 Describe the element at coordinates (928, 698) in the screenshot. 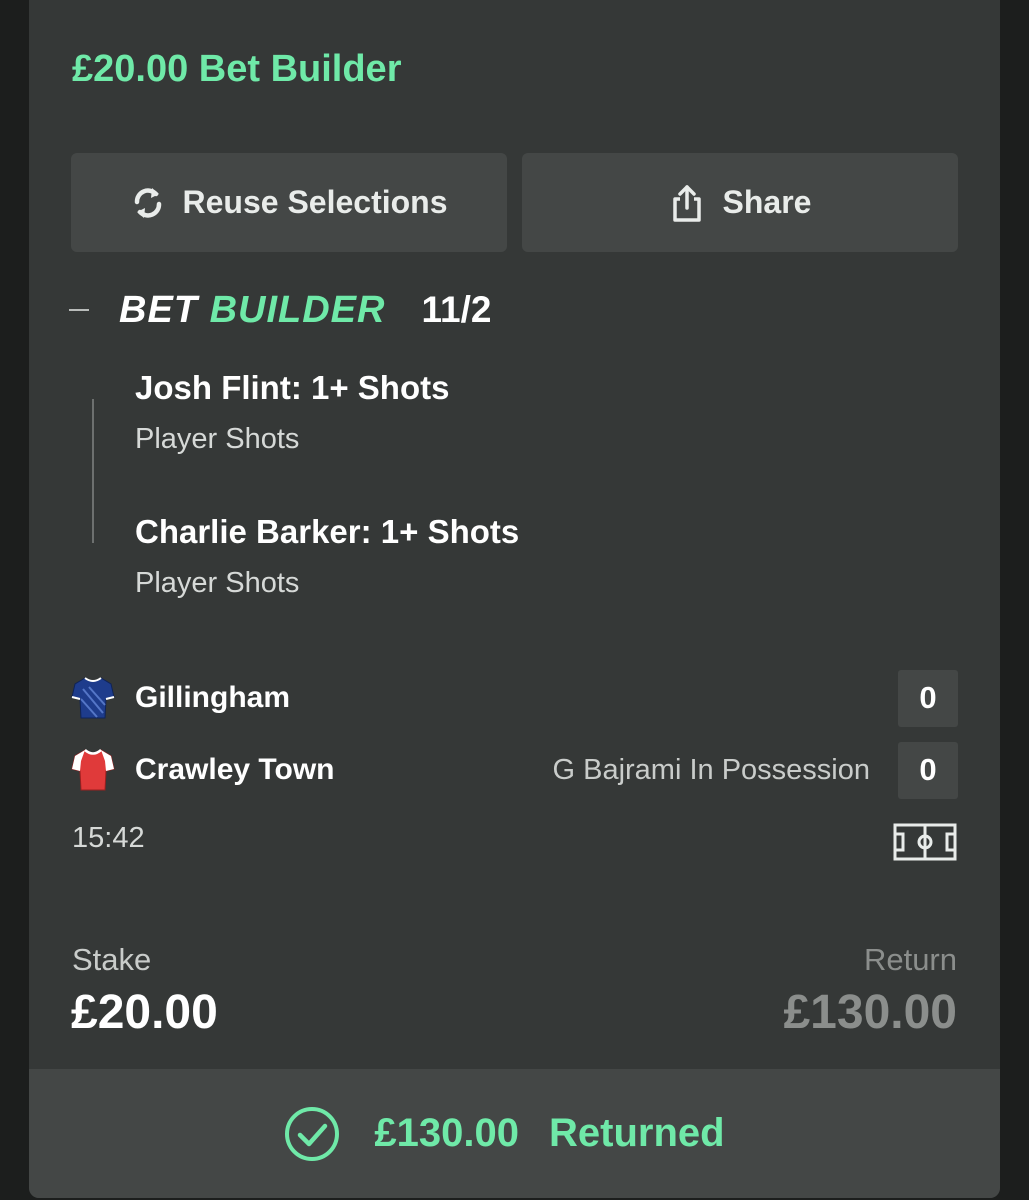

I see `home-score: 0` at that location.